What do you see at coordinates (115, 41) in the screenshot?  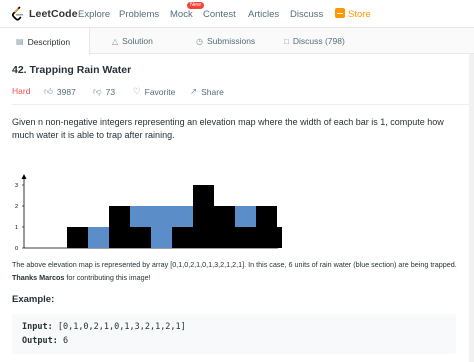 I see `flask-icon: △` at bounding box center [115, 41].